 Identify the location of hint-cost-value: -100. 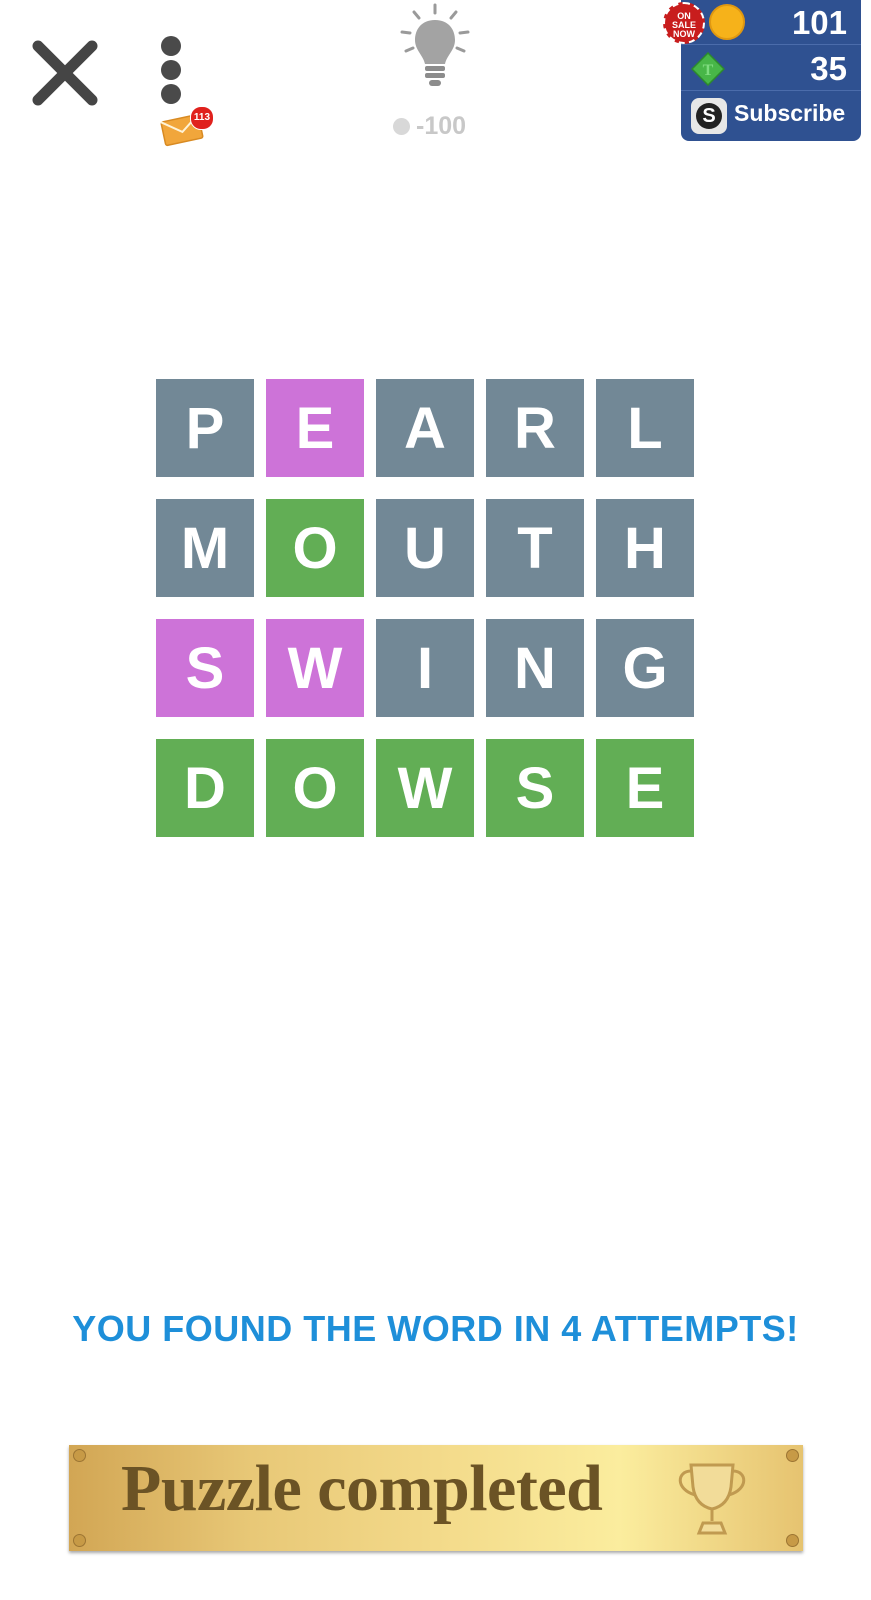
(441, 126).